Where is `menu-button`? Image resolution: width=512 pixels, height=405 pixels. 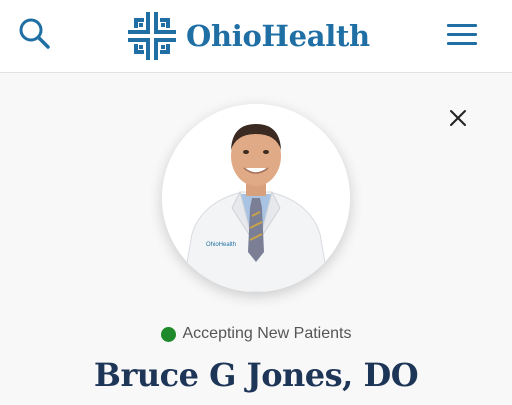
menu-button is located at coordinates (463, 35).